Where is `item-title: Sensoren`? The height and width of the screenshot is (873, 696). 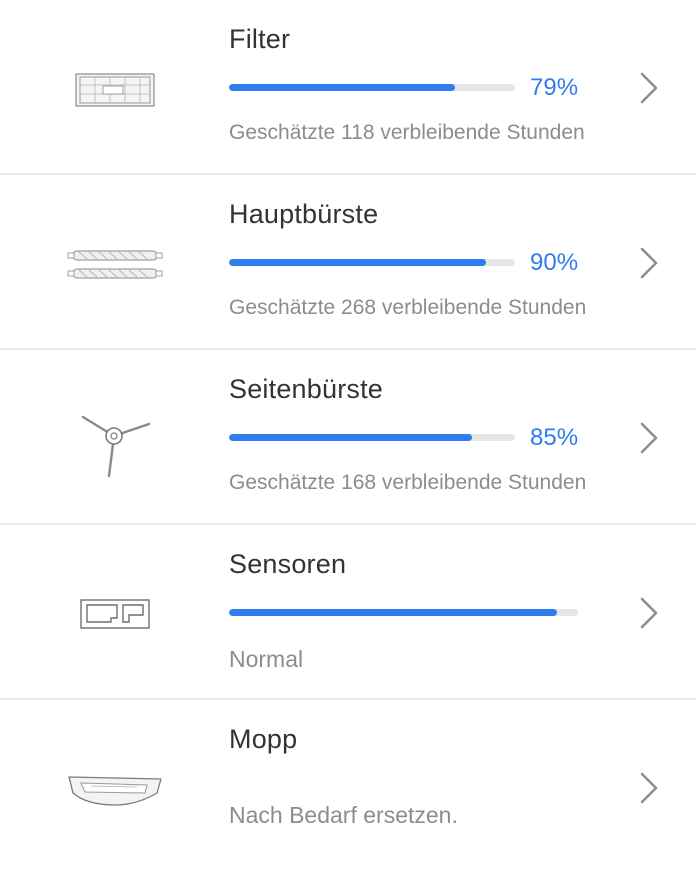
item-title: Sensoren is located at coordinates (288, 564).